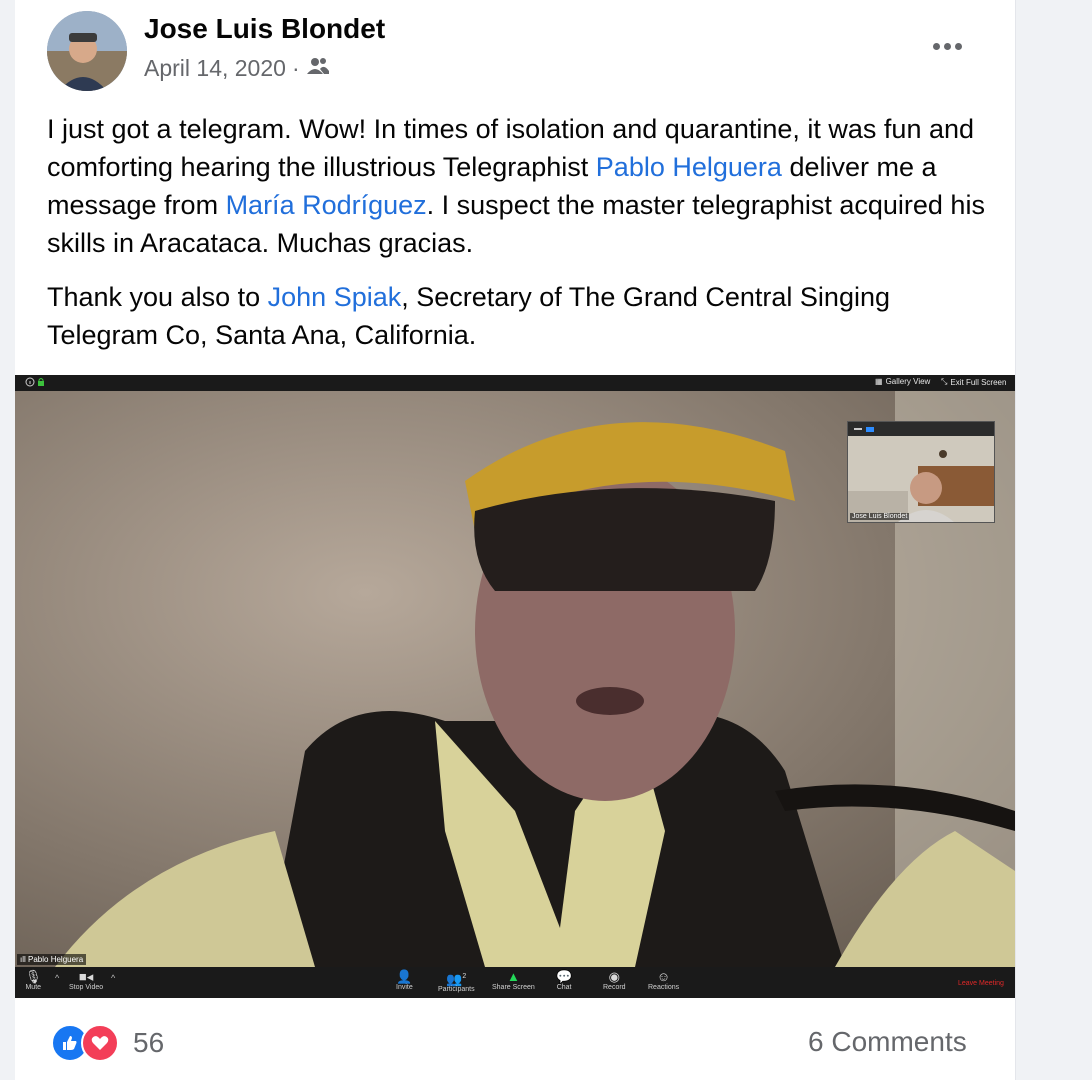 The height and width of the screenshot is (1080, 1092). I want to click on self-view-header, so click(921, 429).